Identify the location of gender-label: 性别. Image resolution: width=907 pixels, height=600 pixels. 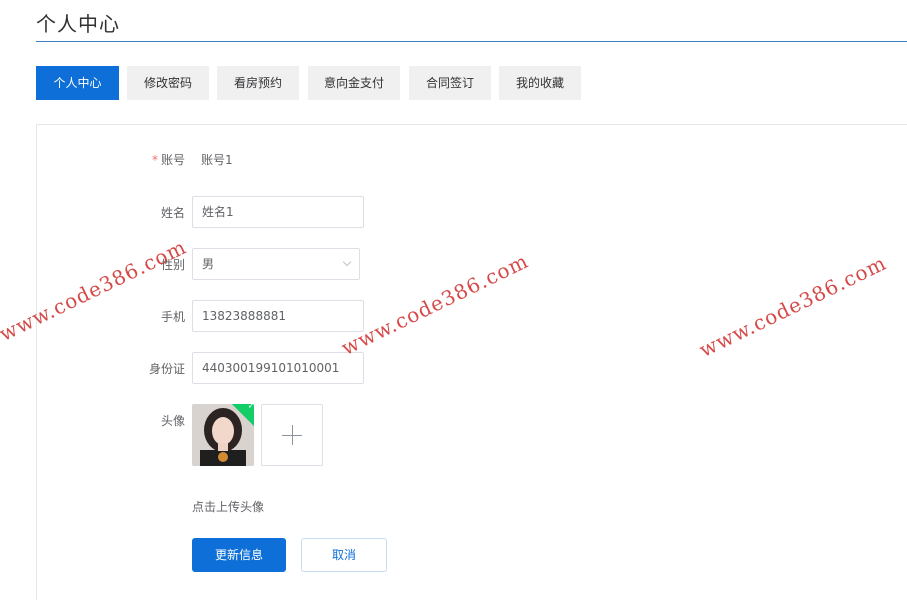
(172, 265).